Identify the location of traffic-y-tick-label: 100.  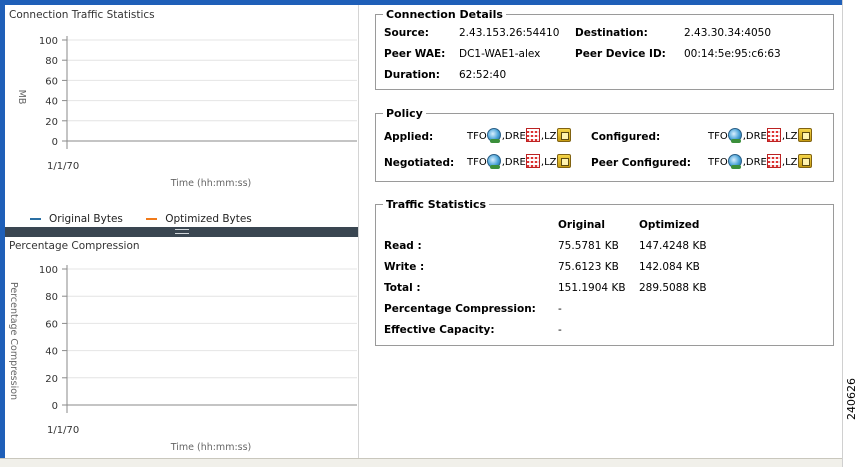
(48, 41).